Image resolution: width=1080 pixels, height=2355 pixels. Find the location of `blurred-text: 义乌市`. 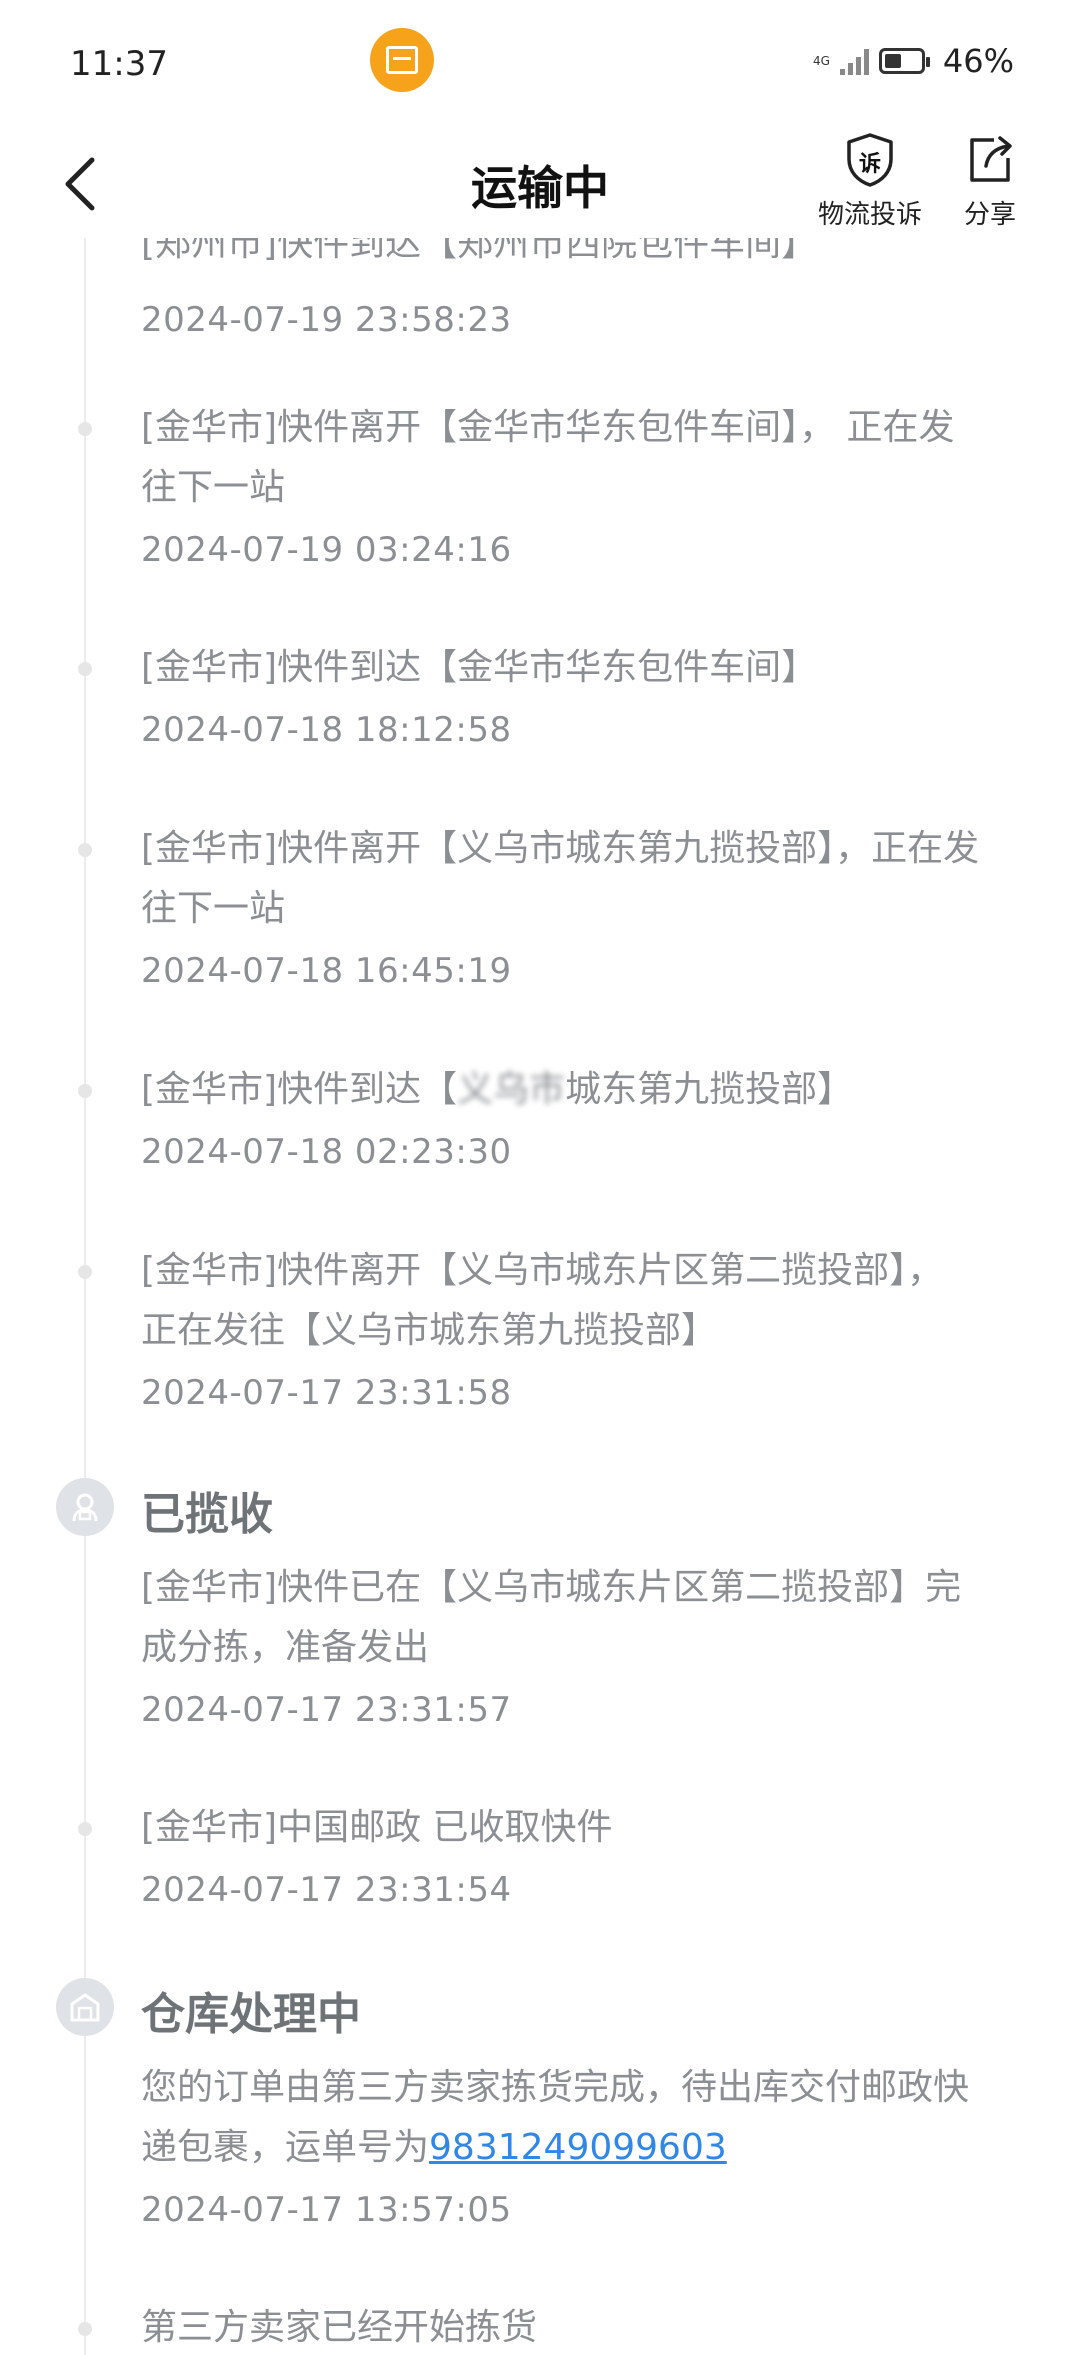

blurred-text: 义乌市 is located at coordinates (511, 1089).